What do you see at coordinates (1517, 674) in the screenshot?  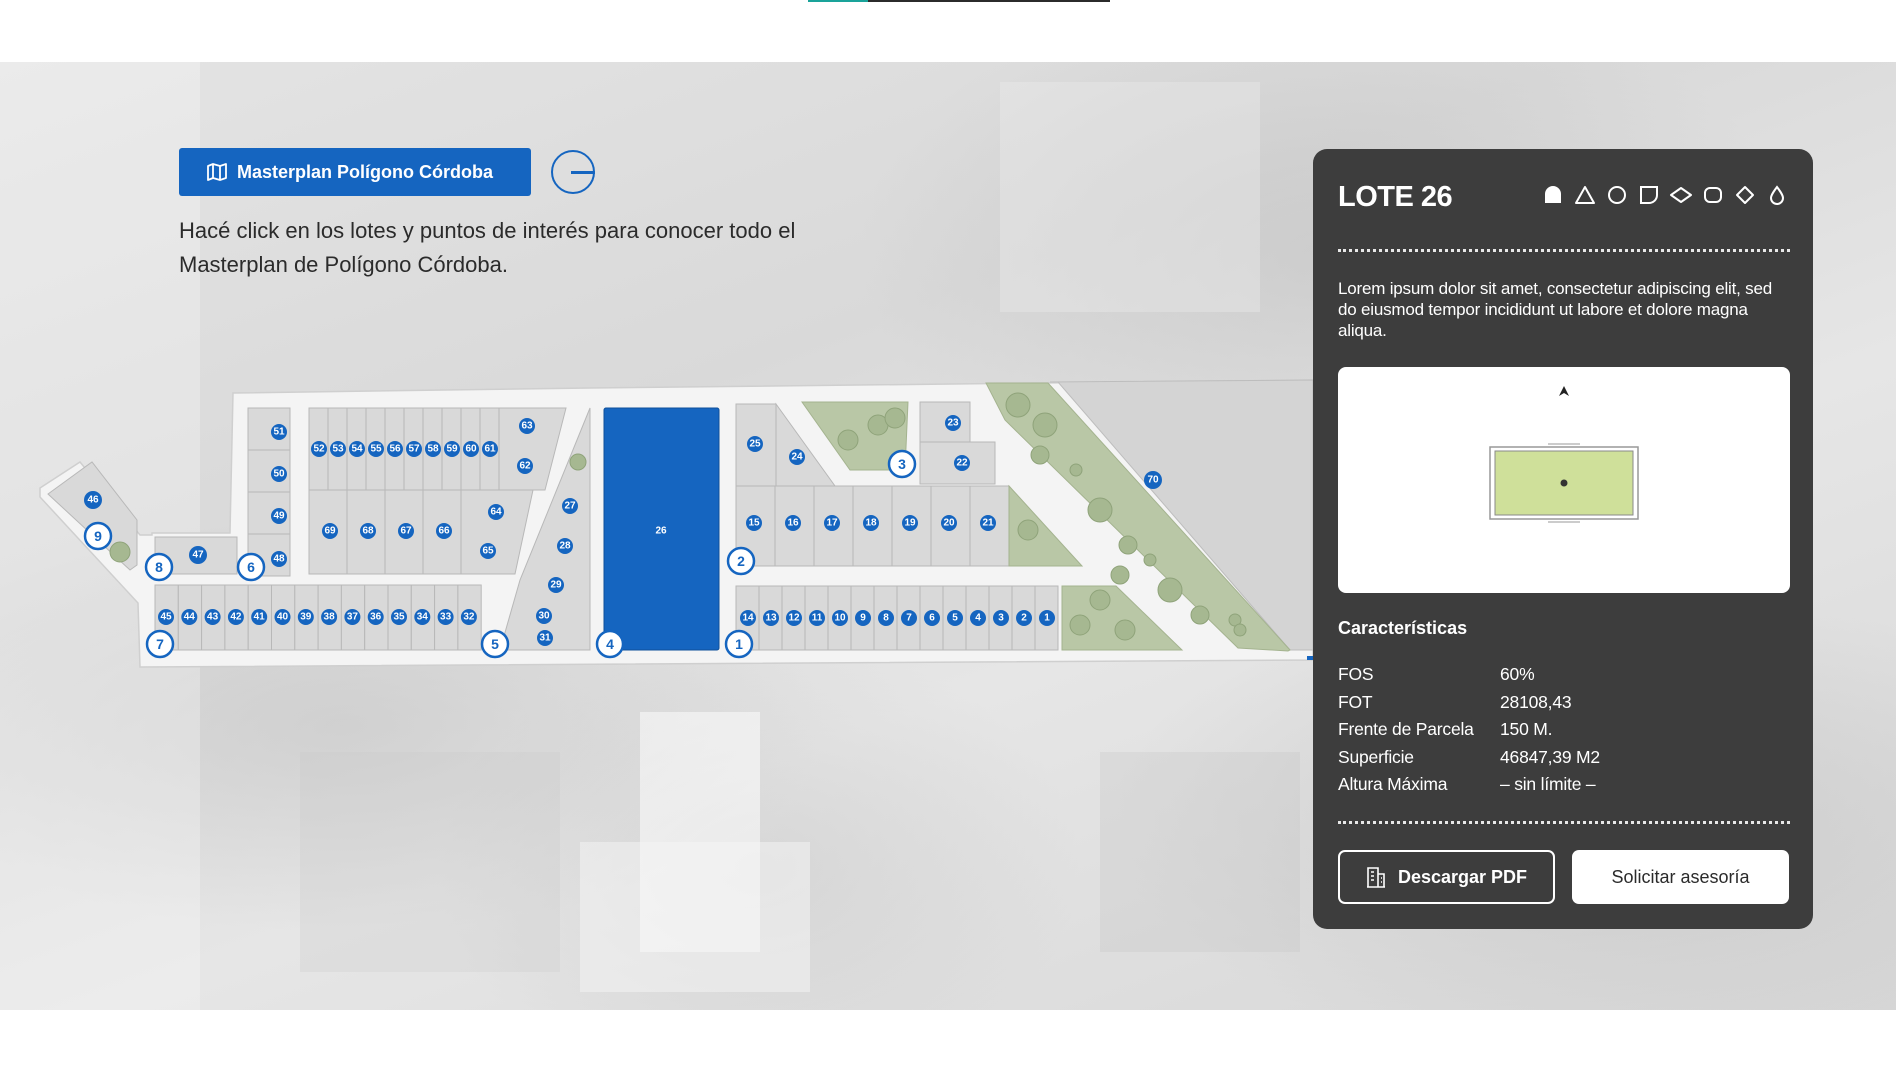 I see `feature-value: 60%` at bounding box center [1517, 674].